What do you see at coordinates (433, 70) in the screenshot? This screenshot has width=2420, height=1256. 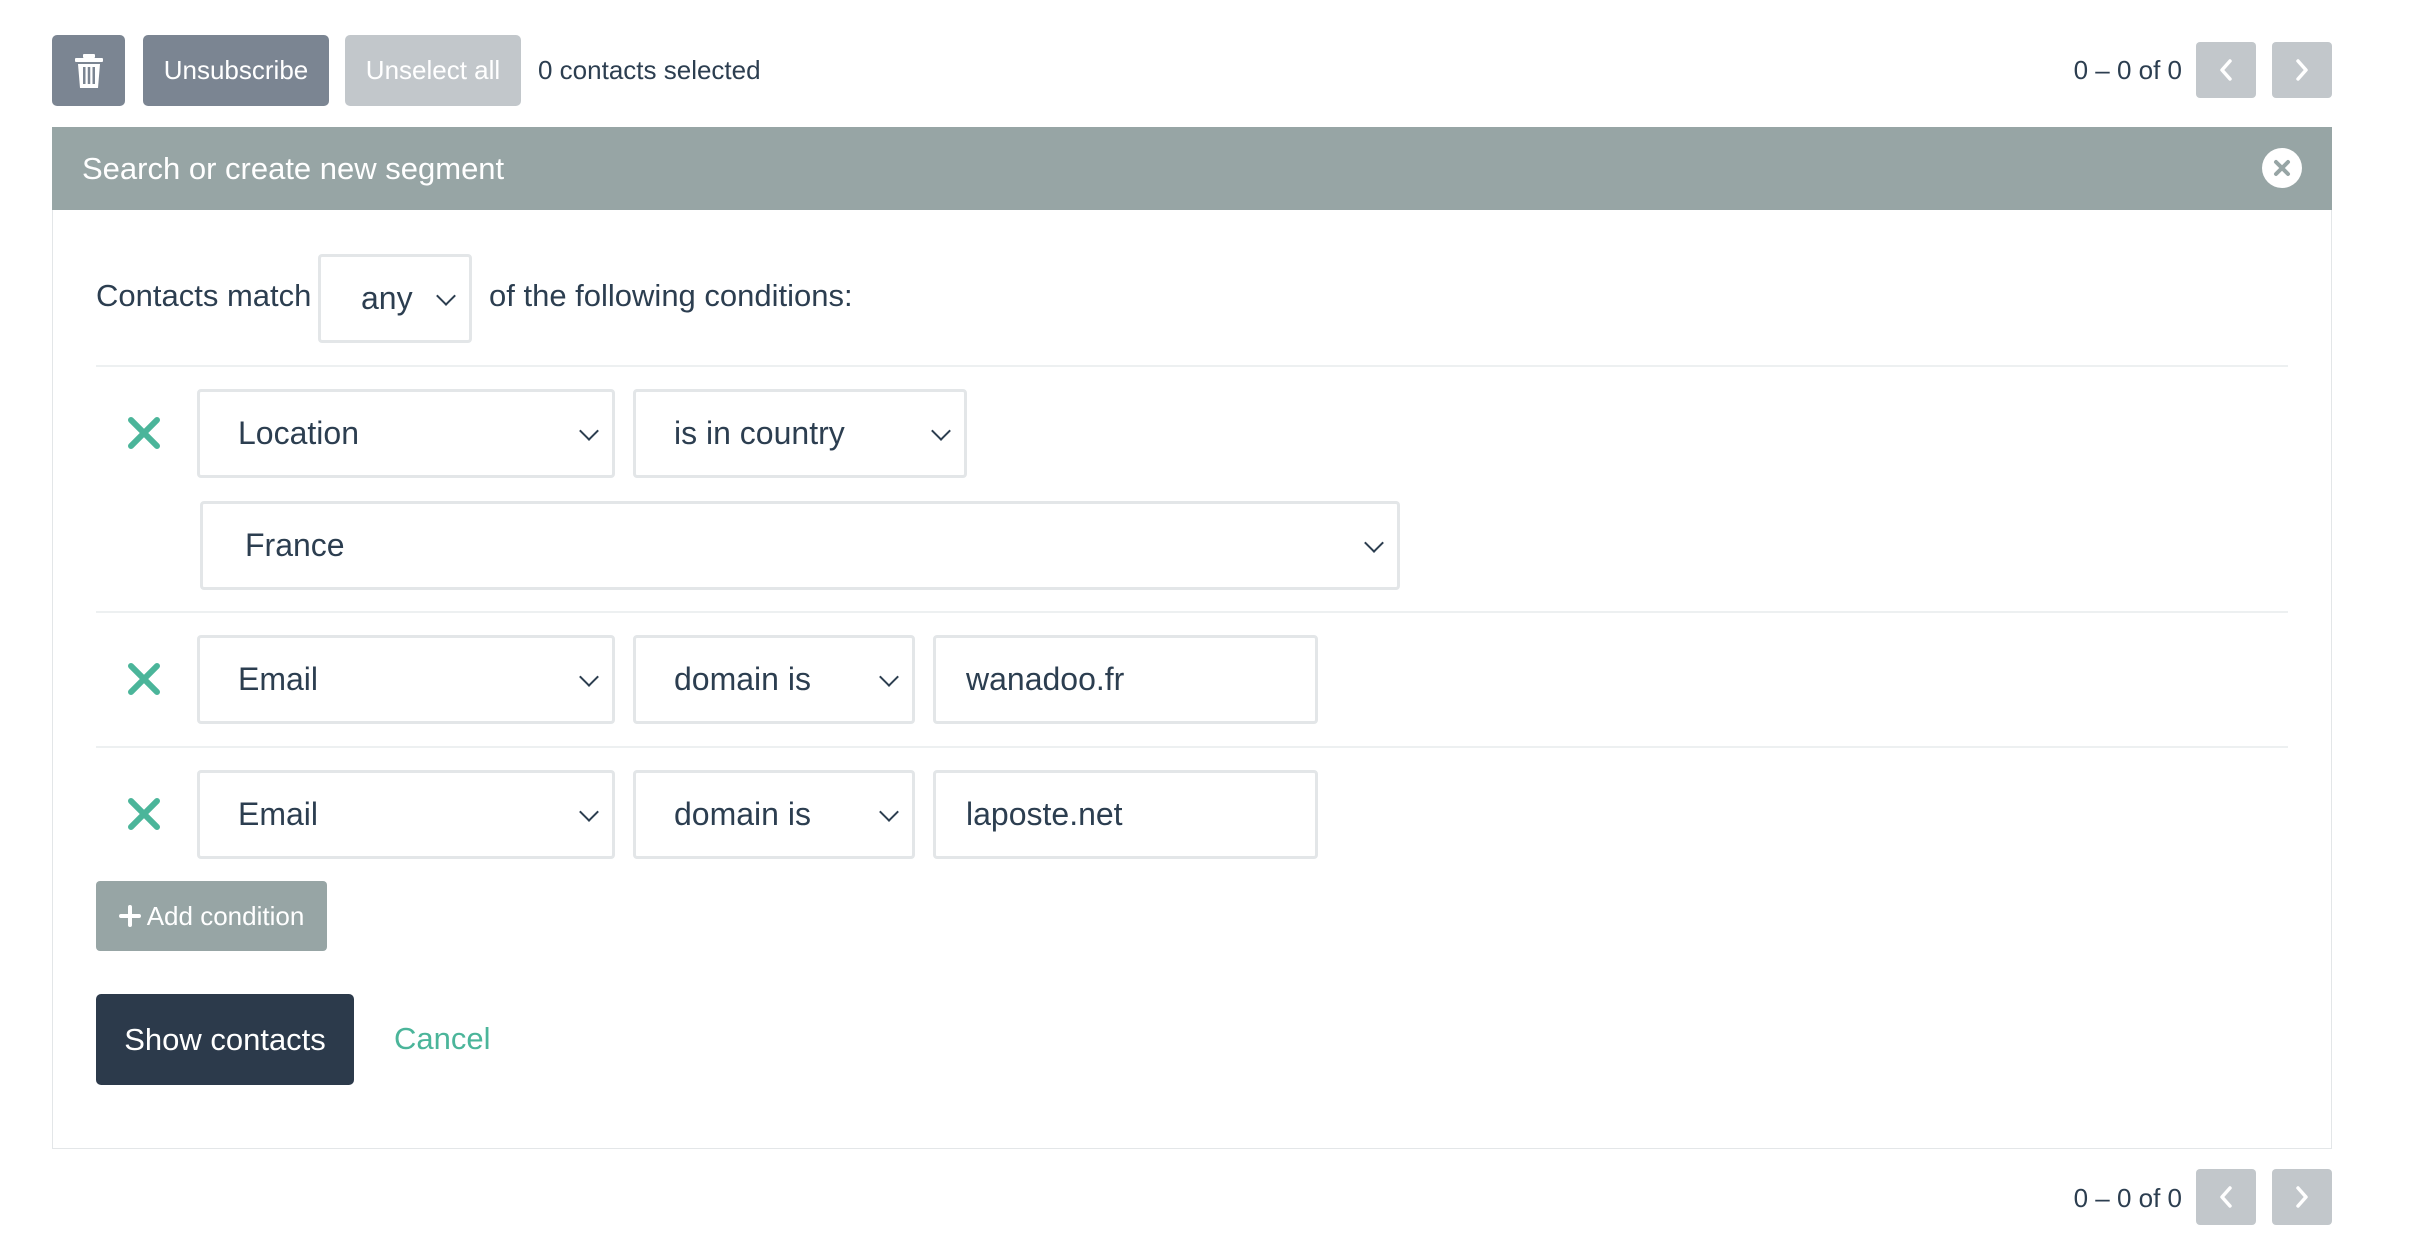 I see `unselect-all-button: Unselect all` at bounding box center [433, 70].